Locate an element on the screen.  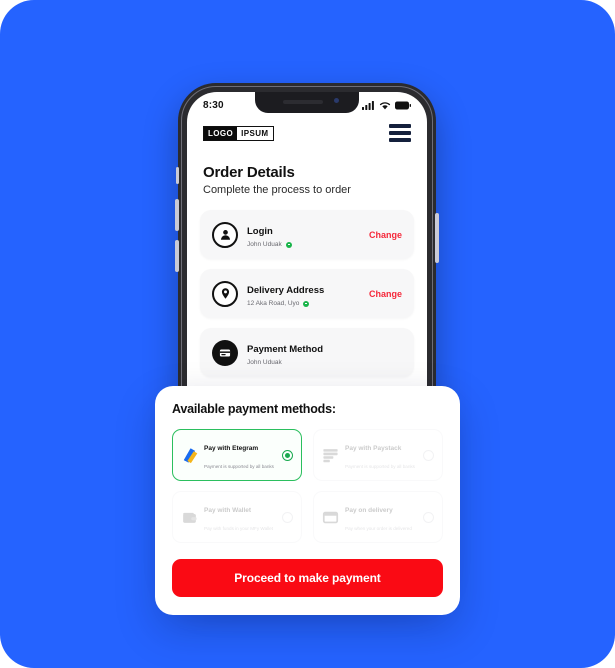
change-login-button: Change is located at coordinates (382, 235).